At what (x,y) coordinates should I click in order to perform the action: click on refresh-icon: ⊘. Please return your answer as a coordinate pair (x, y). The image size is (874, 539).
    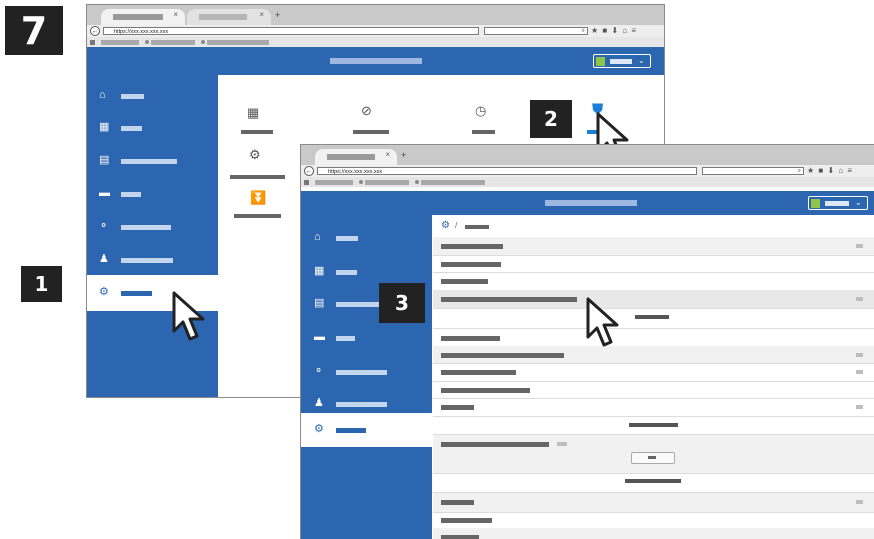
    Looking at the image, I should click on (366, 111).